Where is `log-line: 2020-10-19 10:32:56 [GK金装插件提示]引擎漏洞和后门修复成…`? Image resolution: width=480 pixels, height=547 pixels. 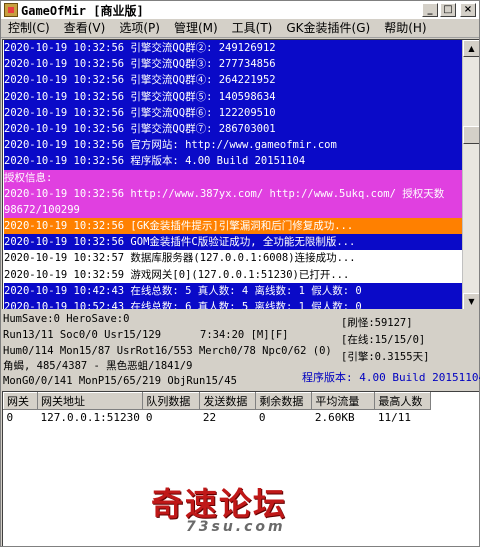 log-line: 2020-10-19 10:32:56 [GK金装插件提示]引擎漏洞和后门修复成… is located at coordinates (233, 226).